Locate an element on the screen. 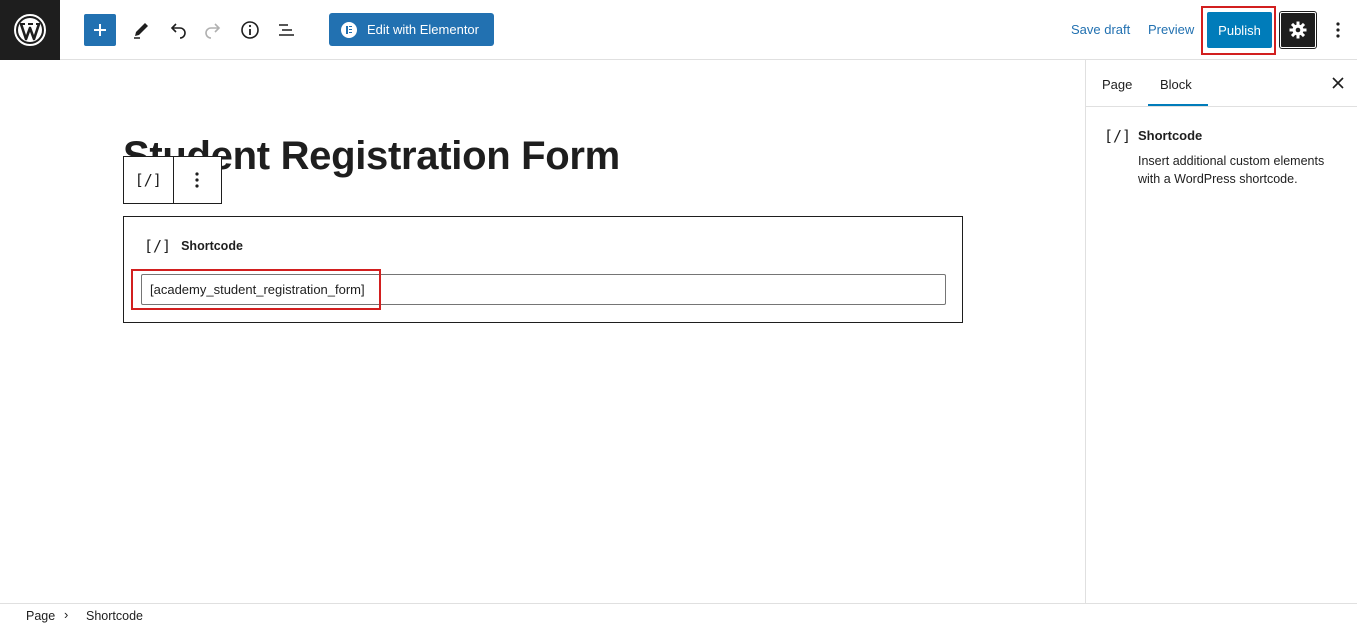 Image resolution: width=1357 pixels, height=628 pixels. publish-button: Publish is located at coordinates (1239, 30).